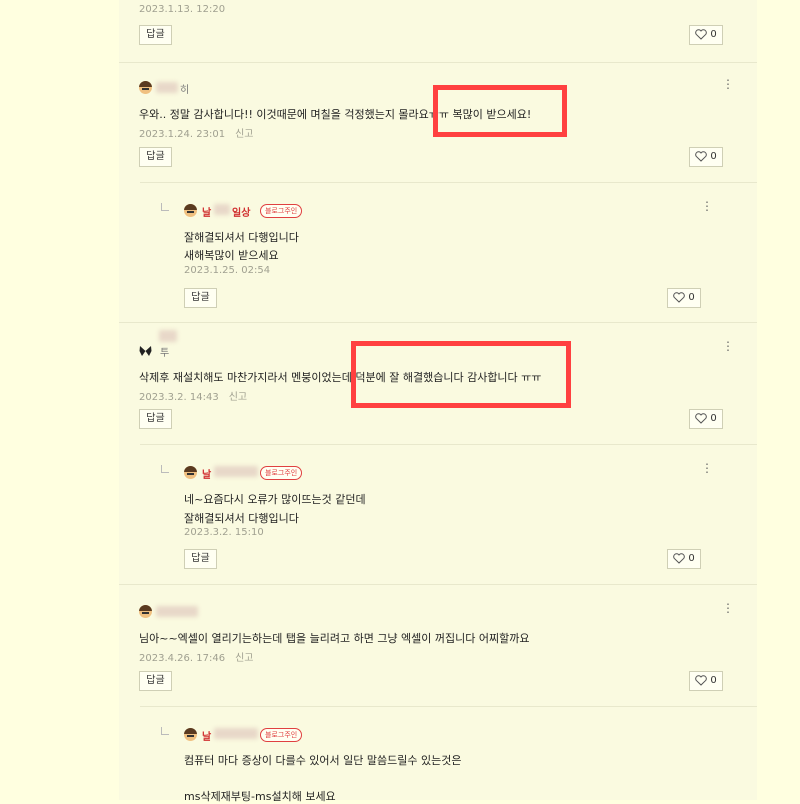 The image size is (800, 804). I want to click on comment-author: 투, so click(164, 351).